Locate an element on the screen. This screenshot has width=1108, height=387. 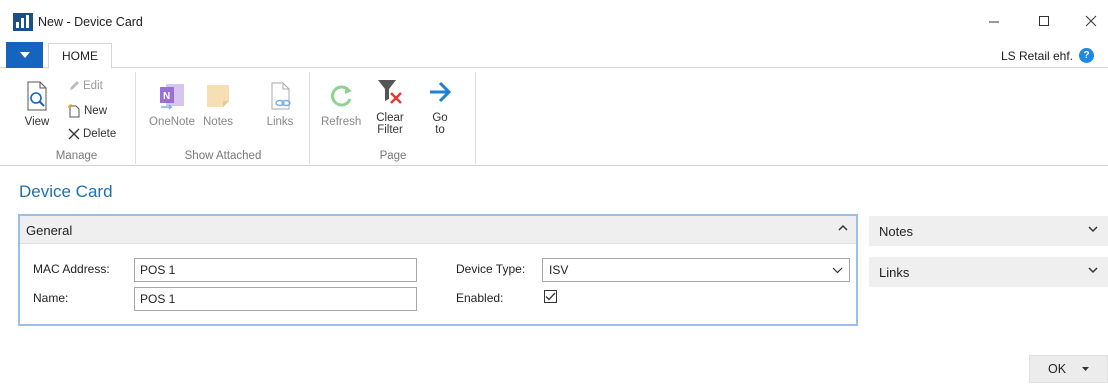
go-to-label-2: to is located at coordinates (440, 130).